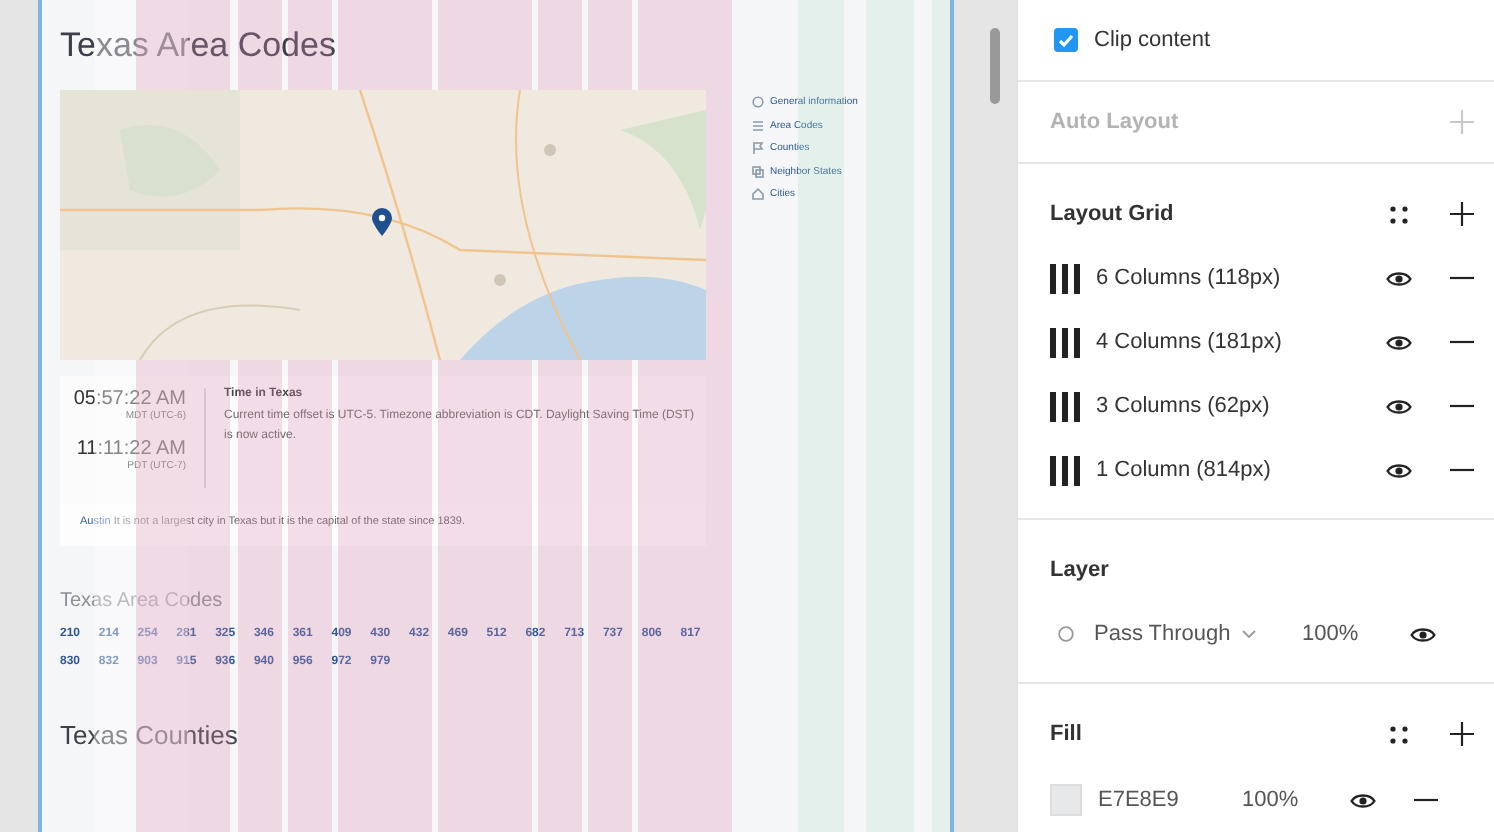  What do you see at coordinates (1231, 470) in the screenshot?
I see `grid-label: 1 Column (814px)` at bounding box center [1231, 470].